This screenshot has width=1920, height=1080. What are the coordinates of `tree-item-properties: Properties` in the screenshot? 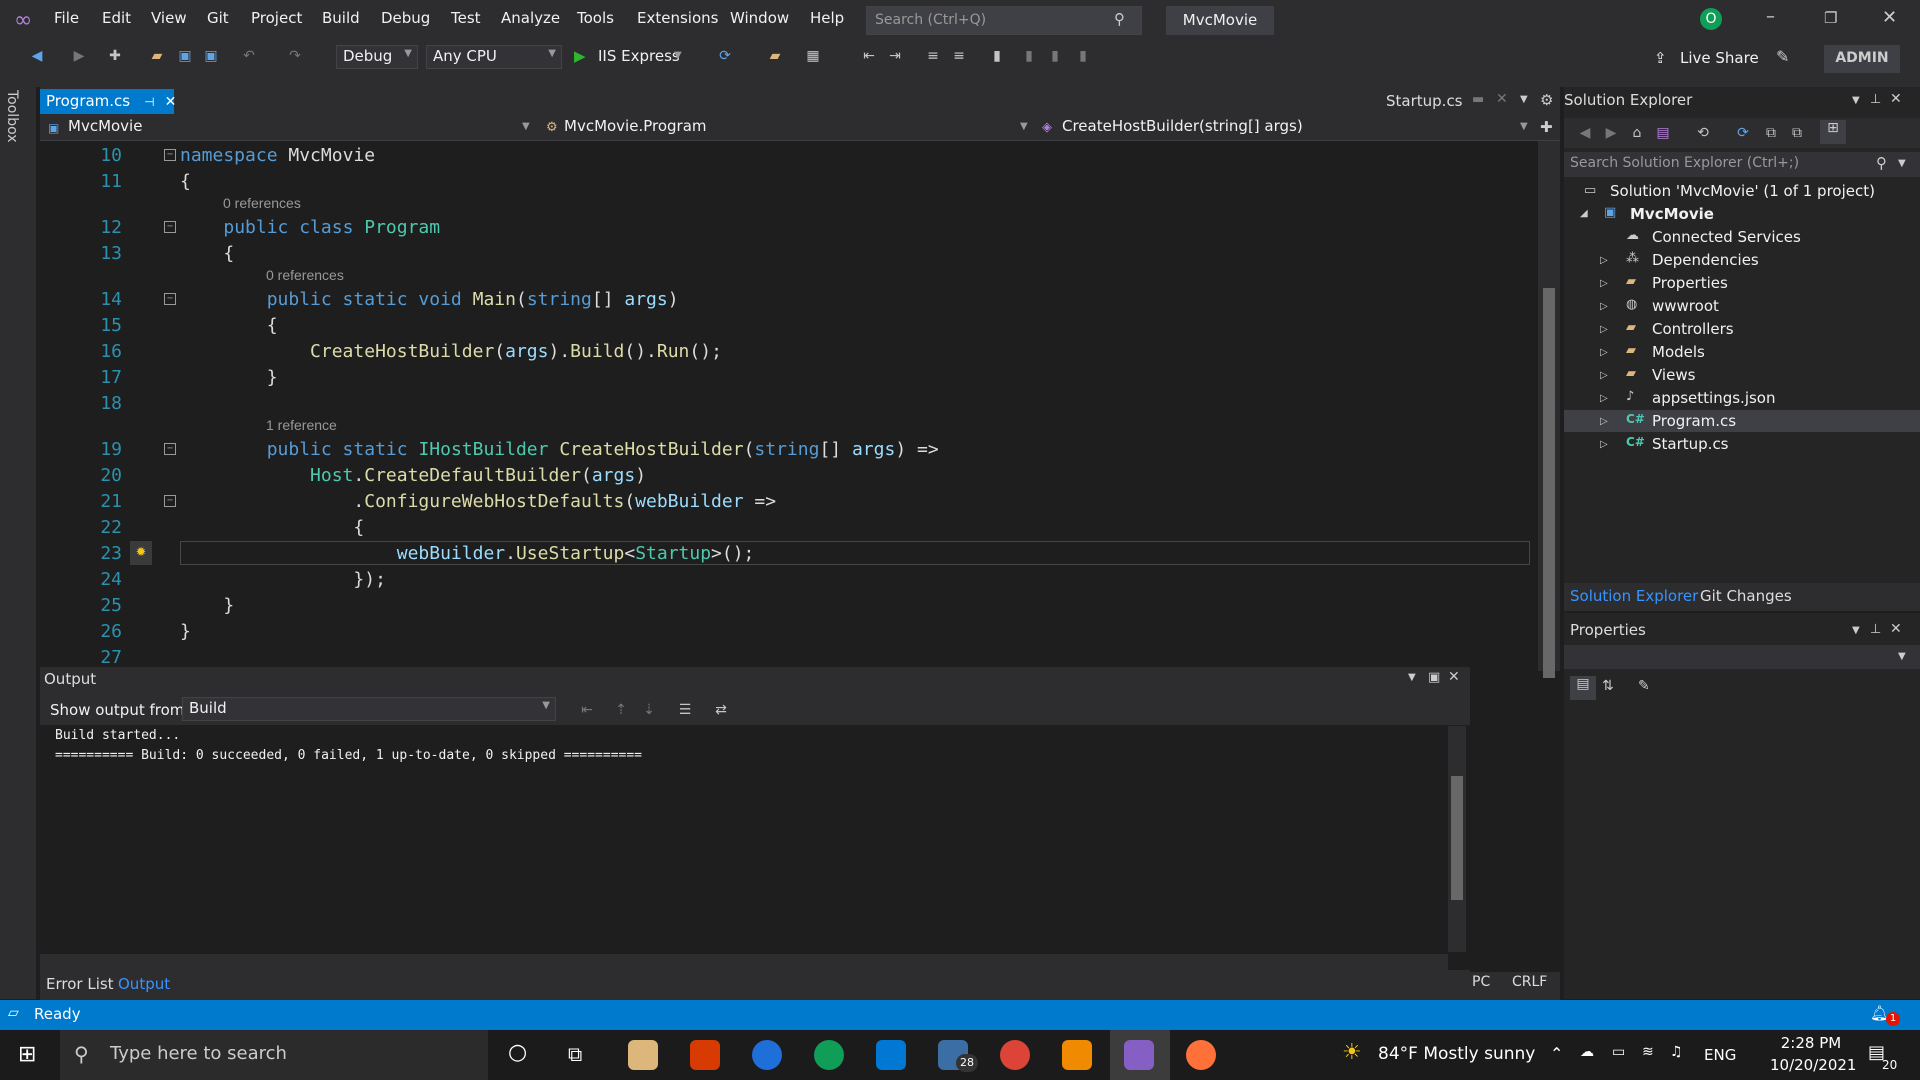 It's located at (1690, 283).